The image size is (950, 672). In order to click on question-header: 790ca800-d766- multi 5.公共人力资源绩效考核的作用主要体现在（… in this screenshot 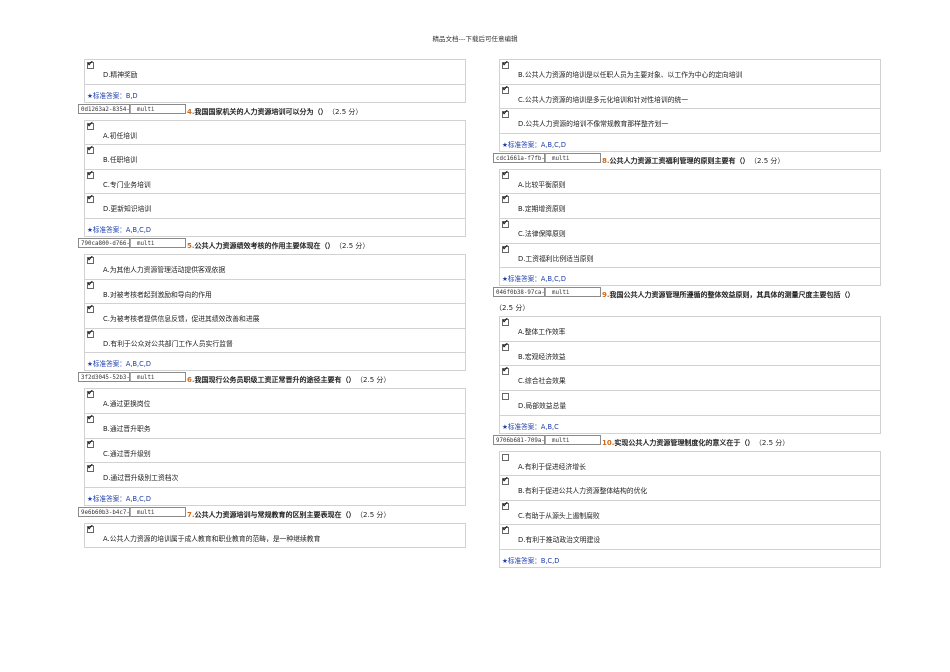, I will do `click(273, 245)`.